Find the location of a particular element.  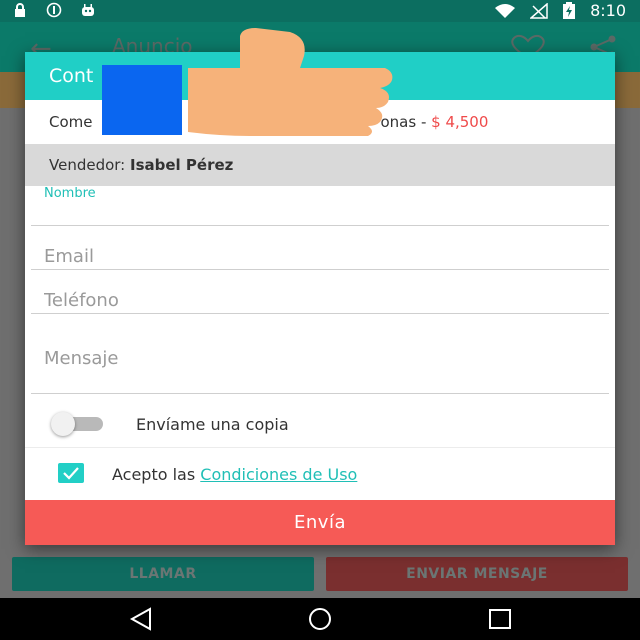

checkmark-icon is located at coordinates (71, 473).